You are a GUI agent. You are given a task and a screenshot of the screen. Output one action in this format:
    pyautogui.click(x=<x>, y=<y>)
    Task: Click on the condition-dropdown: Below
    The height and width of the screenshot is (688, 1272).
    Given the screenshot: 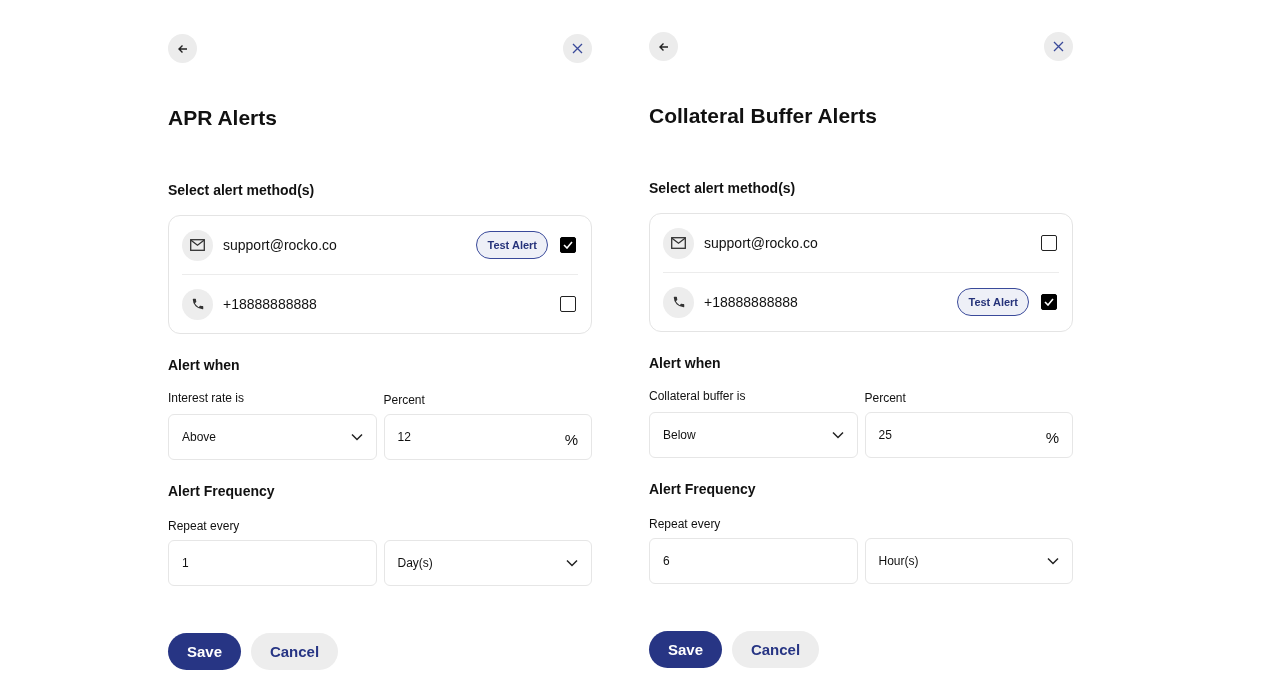 What is the action you would take?
    pyautogui.click(x=753, y=435)
    